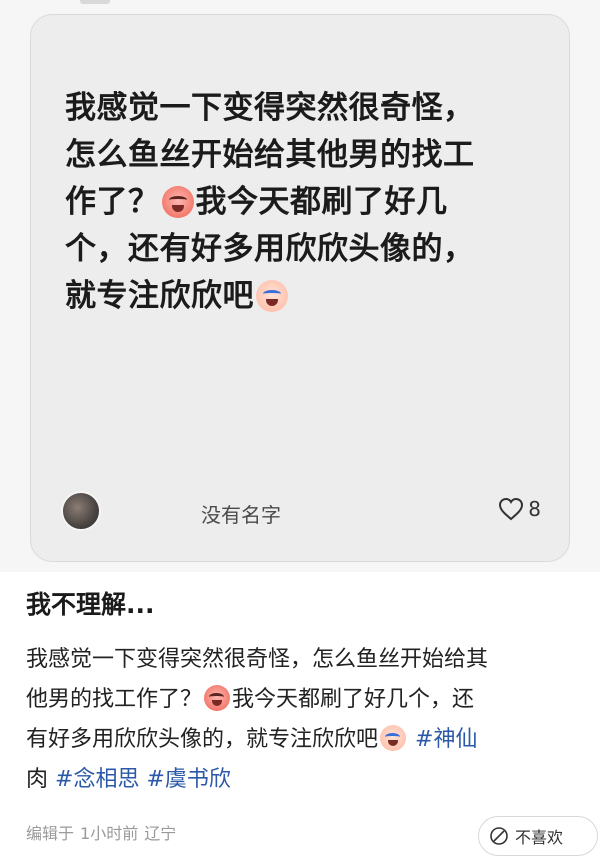 Image resolution: width=600 pixels, height=867 pixels. What do you see at coordinates (114, 699) in the screenshot?
I see `body-line-2a: 他男的找工作了？` at bounding box center [114, 699].